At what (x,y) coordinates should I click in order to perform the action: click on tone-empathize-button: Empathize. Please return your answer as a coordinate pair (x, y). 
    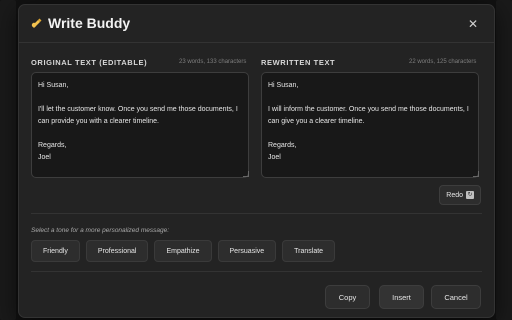
    Looking at the image, I should click on (183, 251).